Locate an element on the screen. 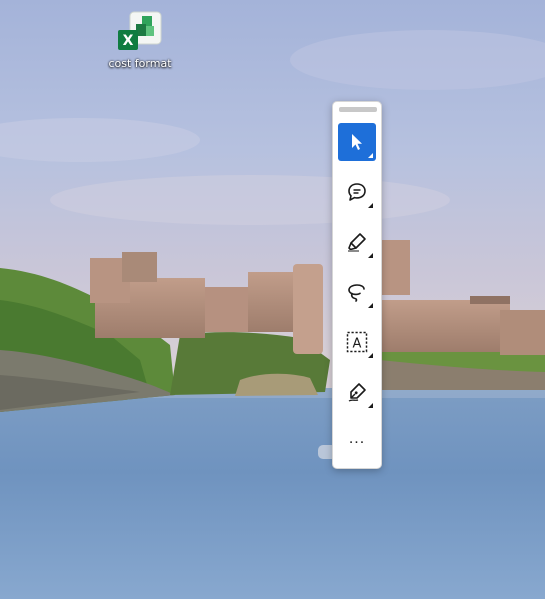  pen-icon is located at coordinates (357, 392).